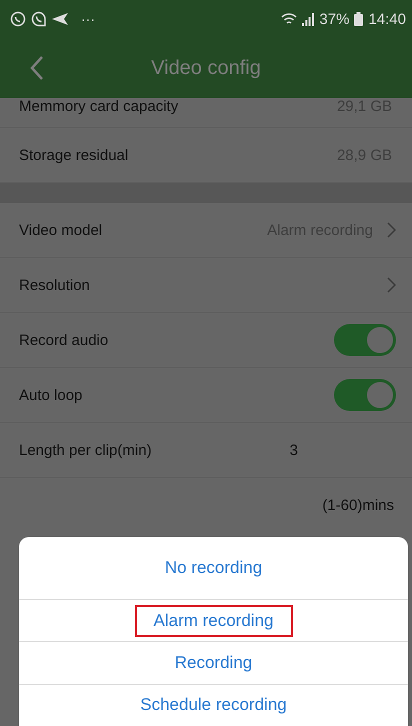 The image size is (412, 726). I want to click on row-label: Memmory card capacity, so click(99, 106).